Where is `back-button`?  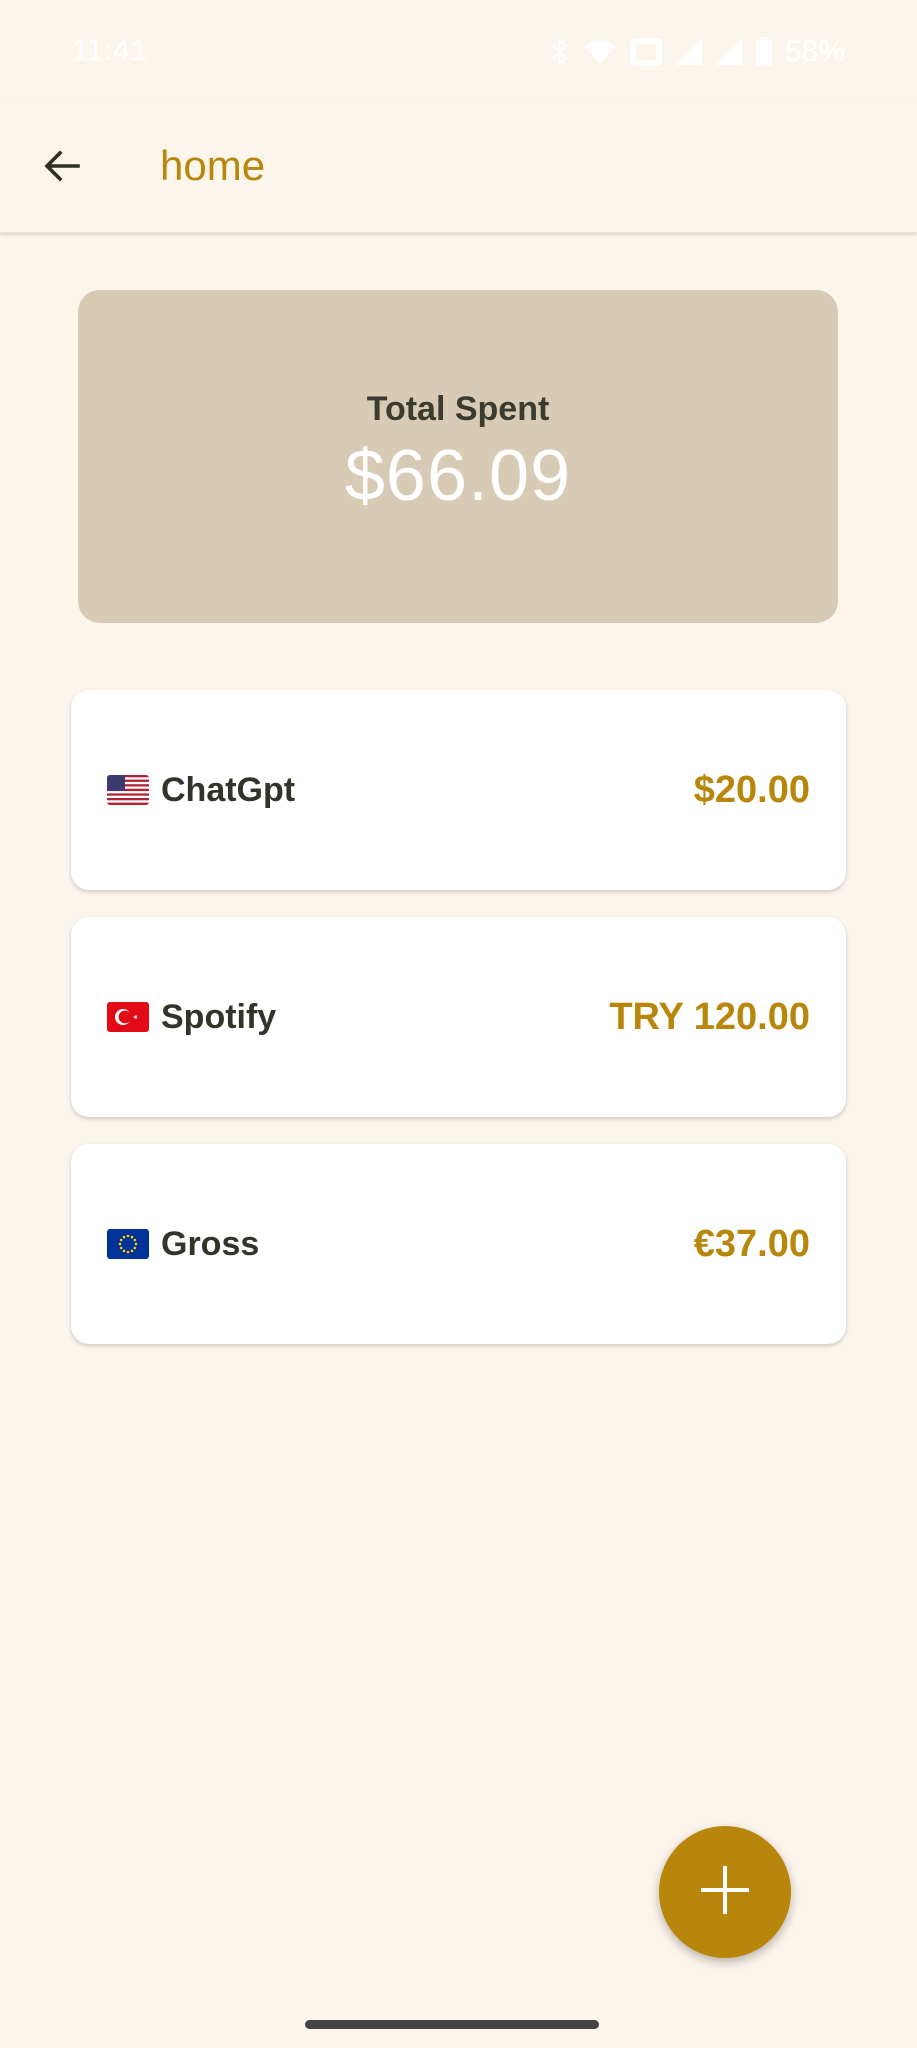 back-button is located at coordinates (62, 168).